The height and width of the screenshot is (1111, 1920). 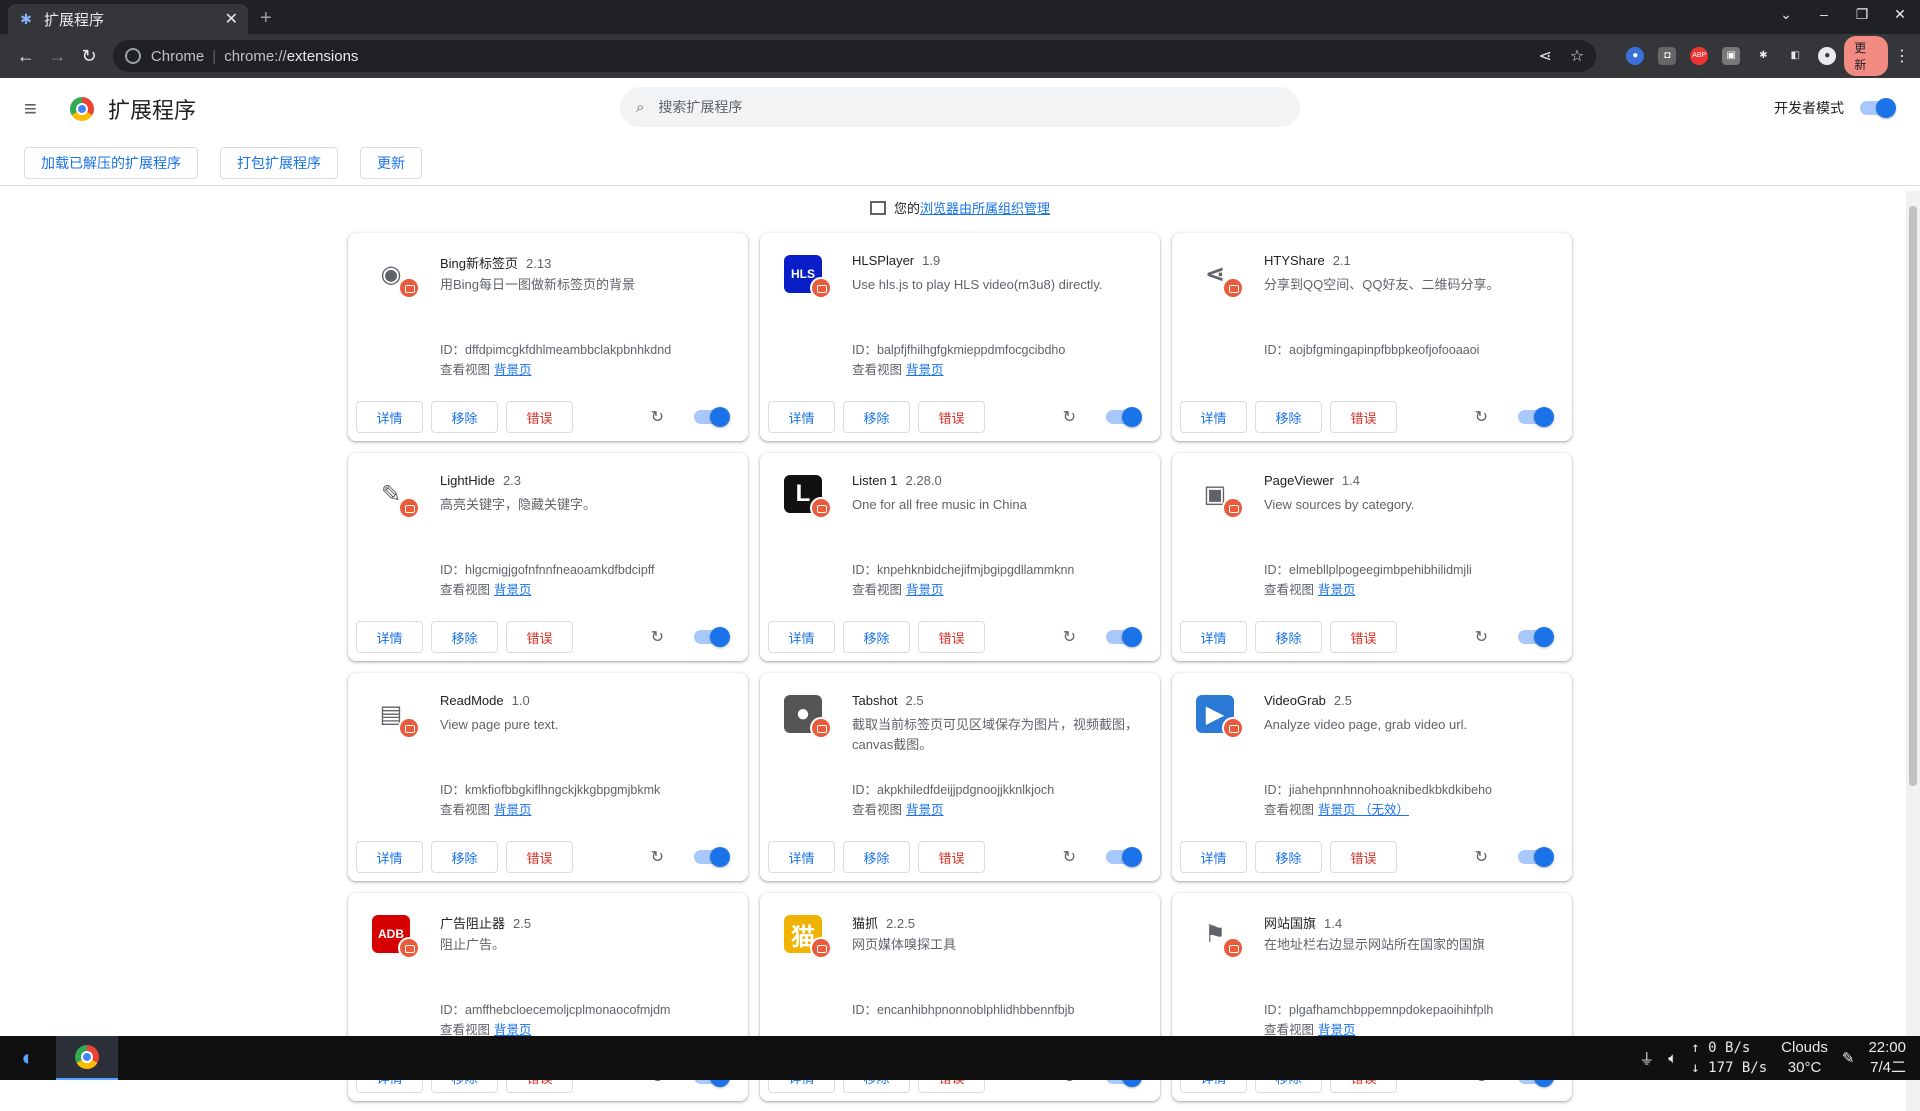 I want to click on ext-camera-icon: ◘, so click(x=1667, y=56).